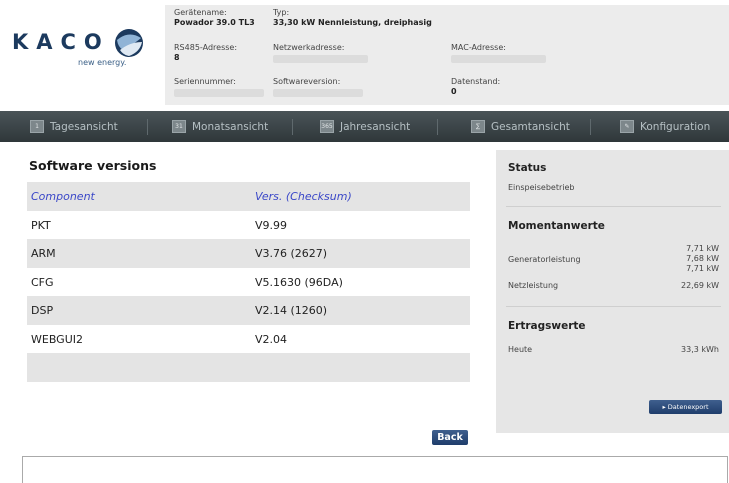 This screenshot has width=729, height=483. I want to click on table-row: DSP V2.14 (1260), so click(248, 310).